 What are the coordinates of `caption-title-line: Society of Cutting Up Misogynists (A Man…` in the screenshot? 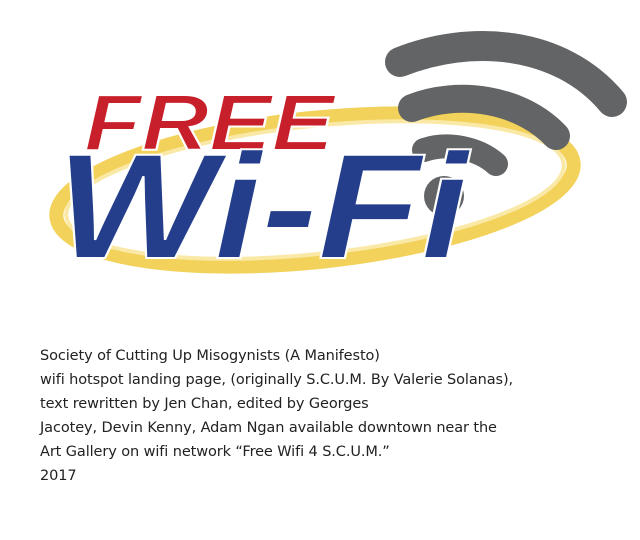 It's located at (210, 356).